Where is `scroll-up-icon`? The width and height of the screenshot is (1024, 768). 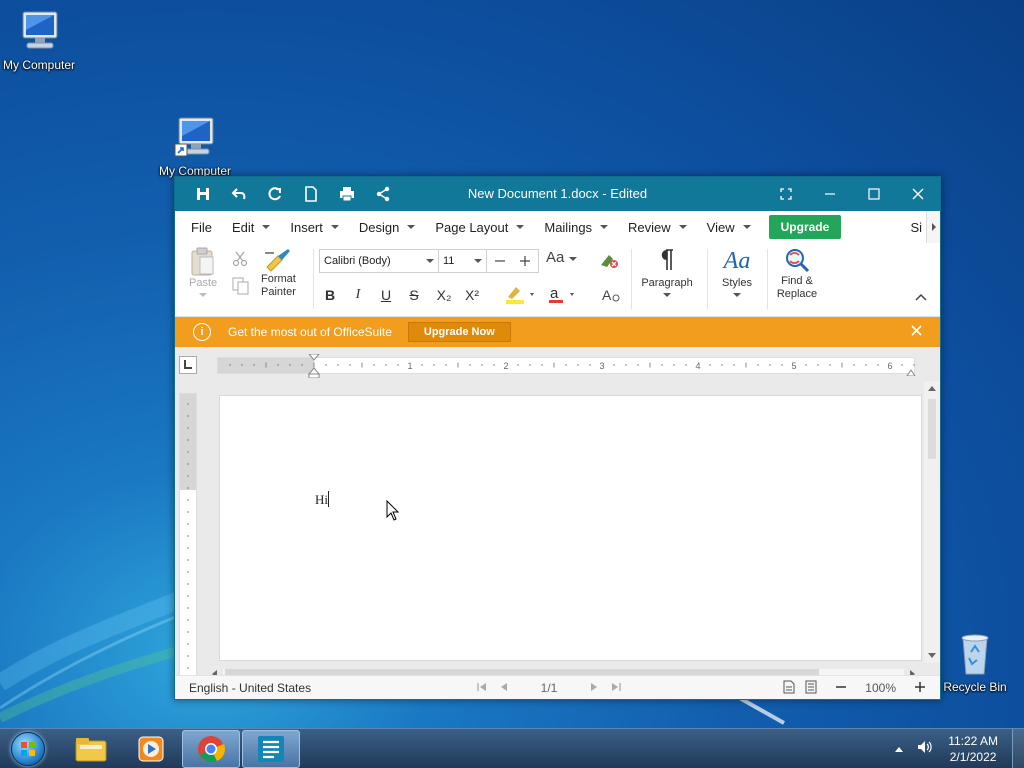
scroll-up-icon is located at coordinates (932, 388).